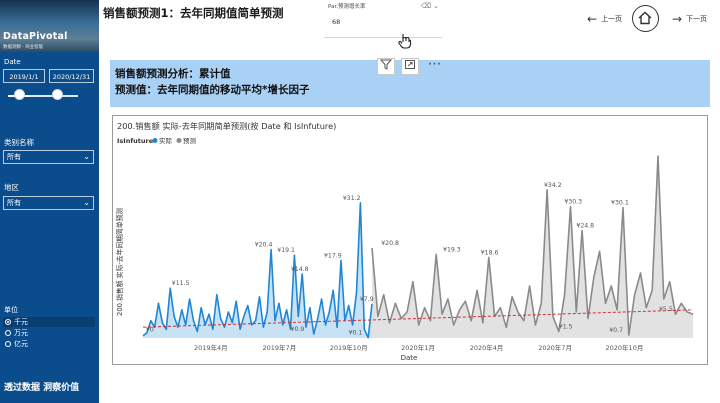  Describe the element at coordinates (193, 13) in the screenshot. I see `page-title: 销售额预测1：去年同期值简单预测` at that location.